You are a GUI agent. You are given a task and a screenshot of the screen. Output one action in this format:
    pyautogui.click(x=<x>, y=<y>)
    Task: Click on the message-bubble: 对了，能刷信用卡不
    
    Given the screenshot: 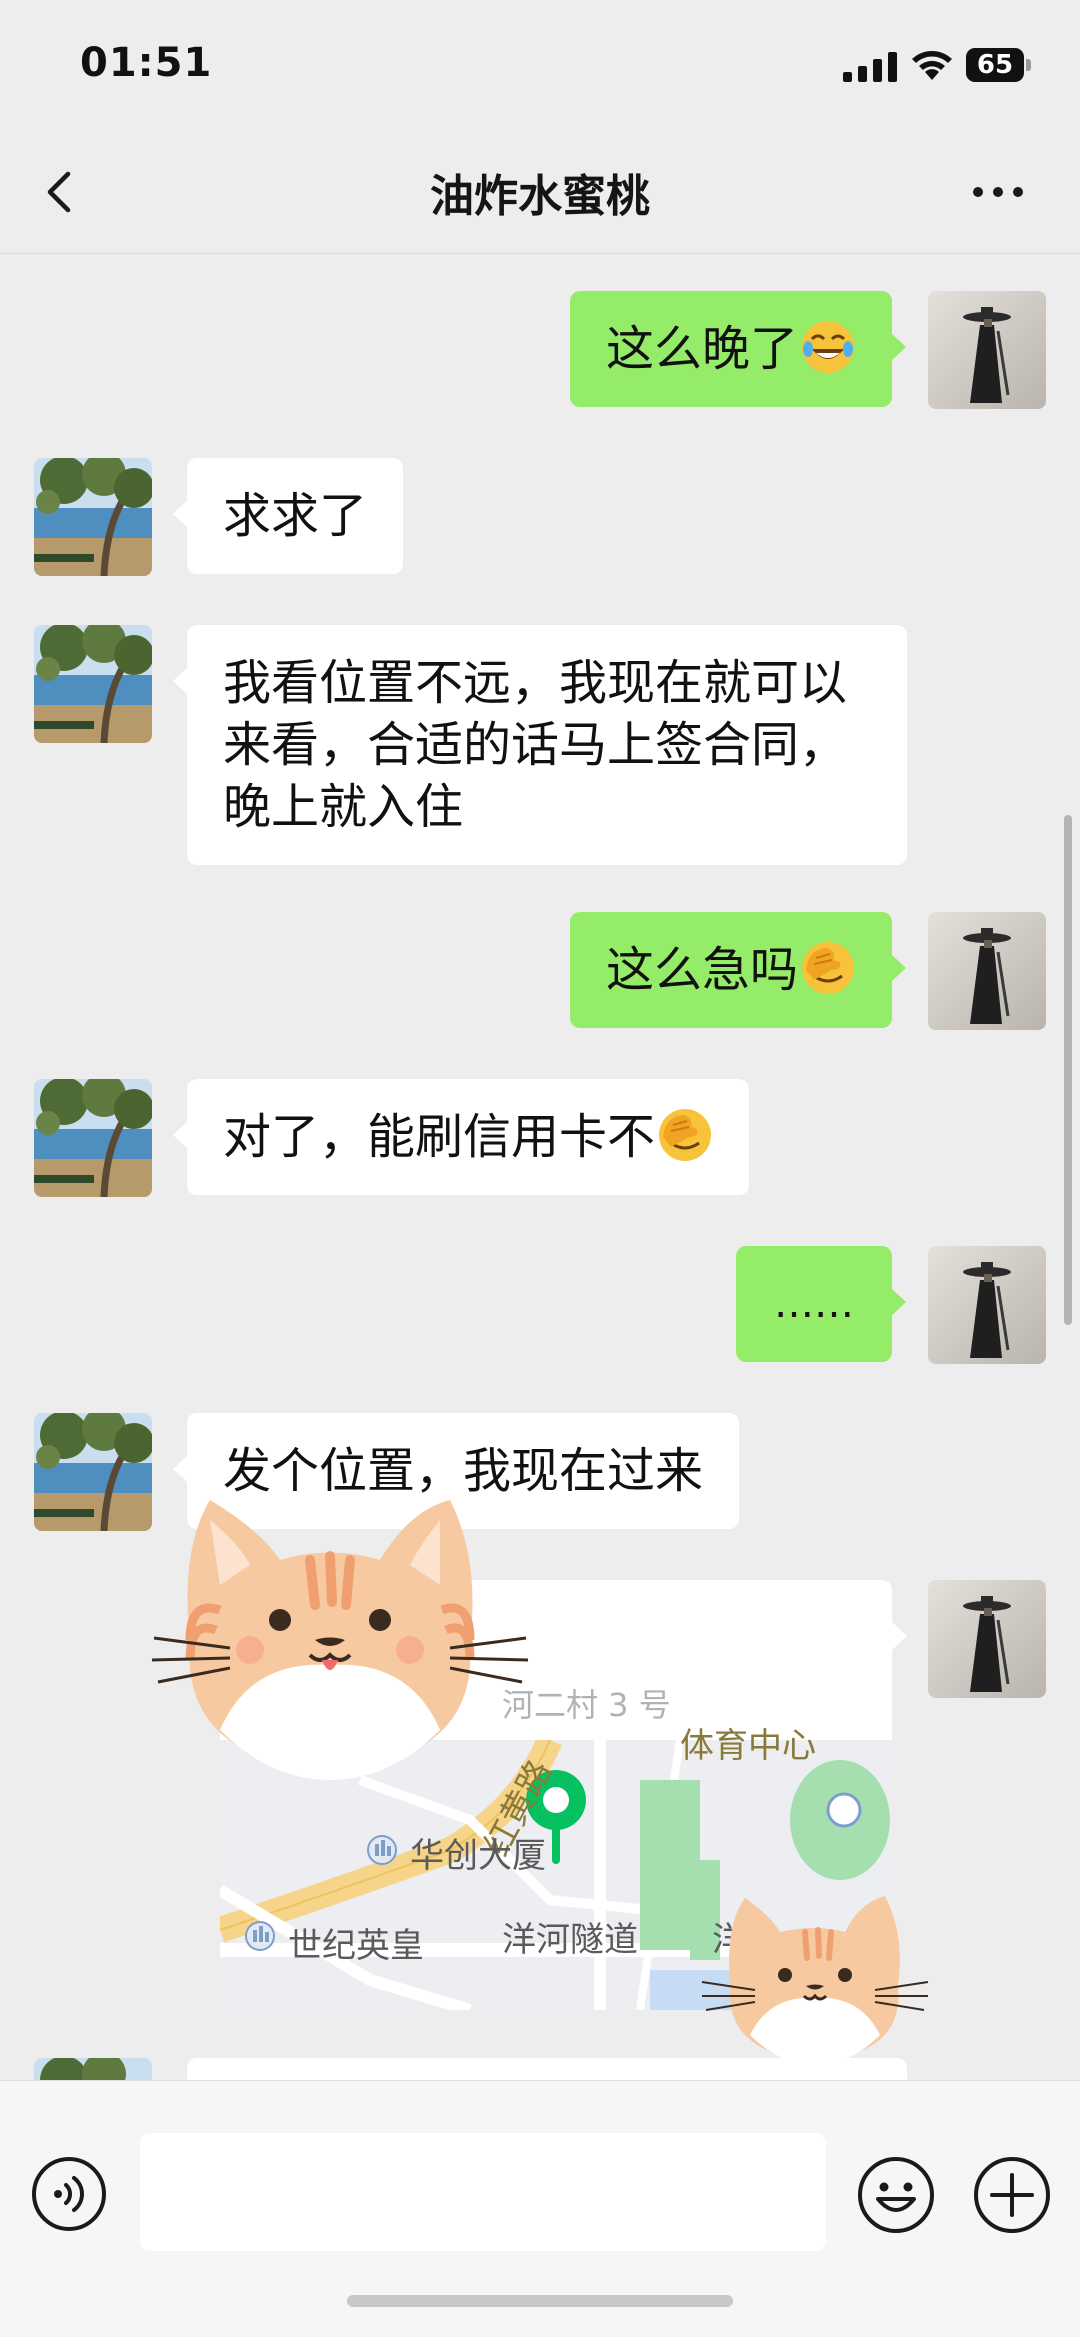 What is the action you would take?
    pyautogui.click(x=461, y=1137)
    